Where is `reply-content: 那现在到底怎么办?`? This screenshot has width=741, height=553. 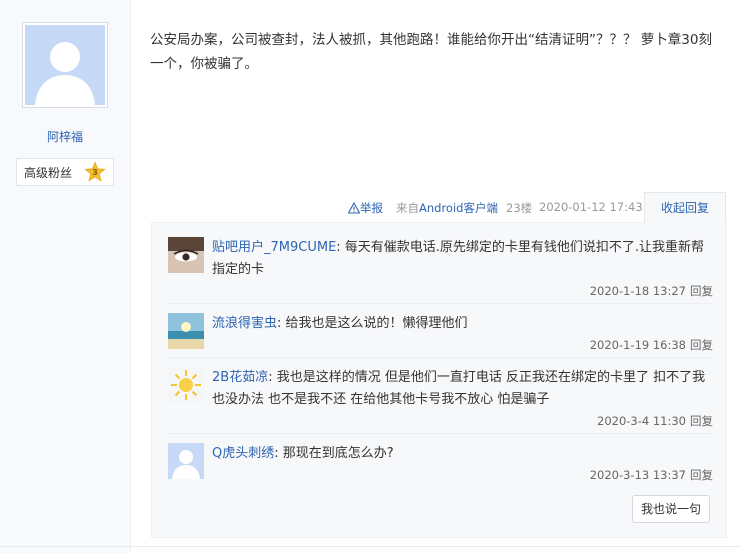
reply-content: 那现在到底怎么办? is located at coordinates (338, 453).